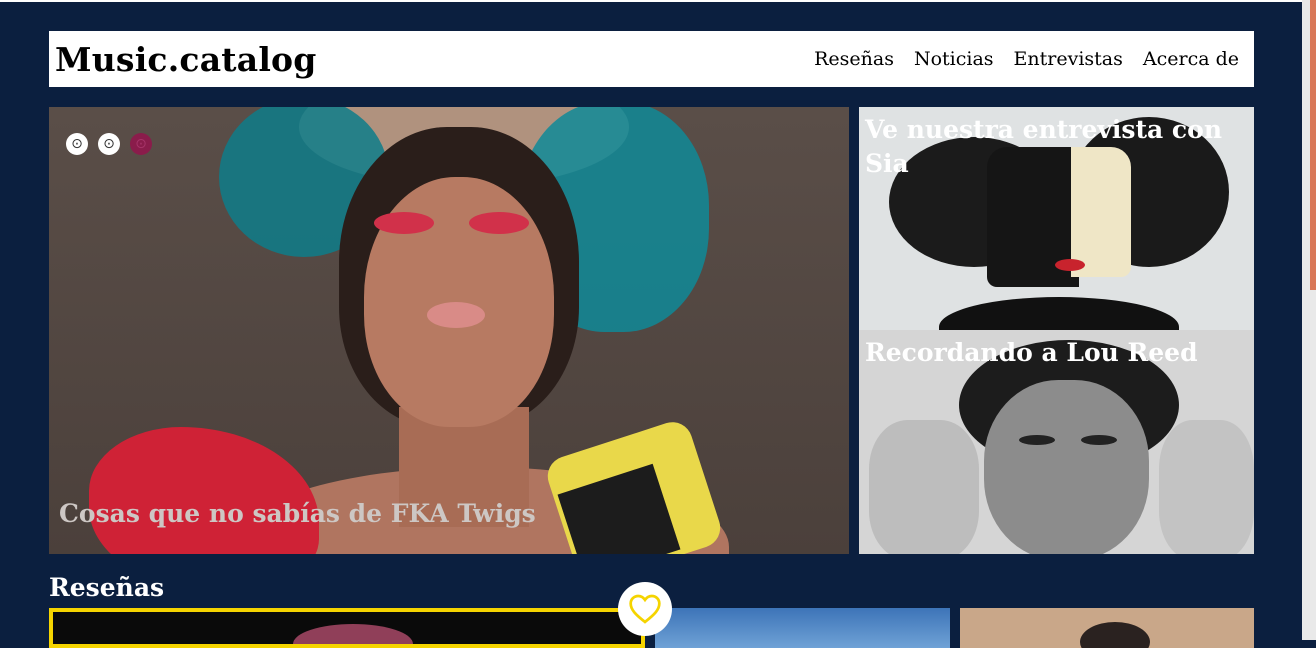 This screenshot has width=1316, height=648. What do you see at coordinates (1191, 59) in the screenshot?
I see `nav-link-acerca-de: Acerca de` at bounding box center [1191, 59].